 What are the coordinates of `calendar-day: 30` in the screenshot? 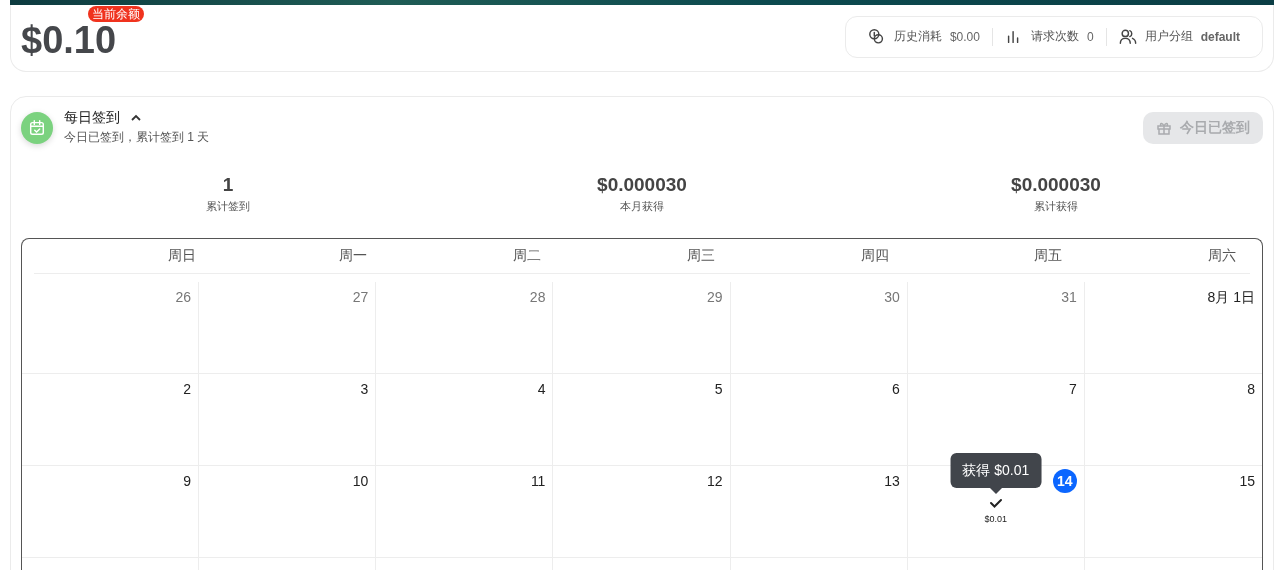 It's located at (819, 328).